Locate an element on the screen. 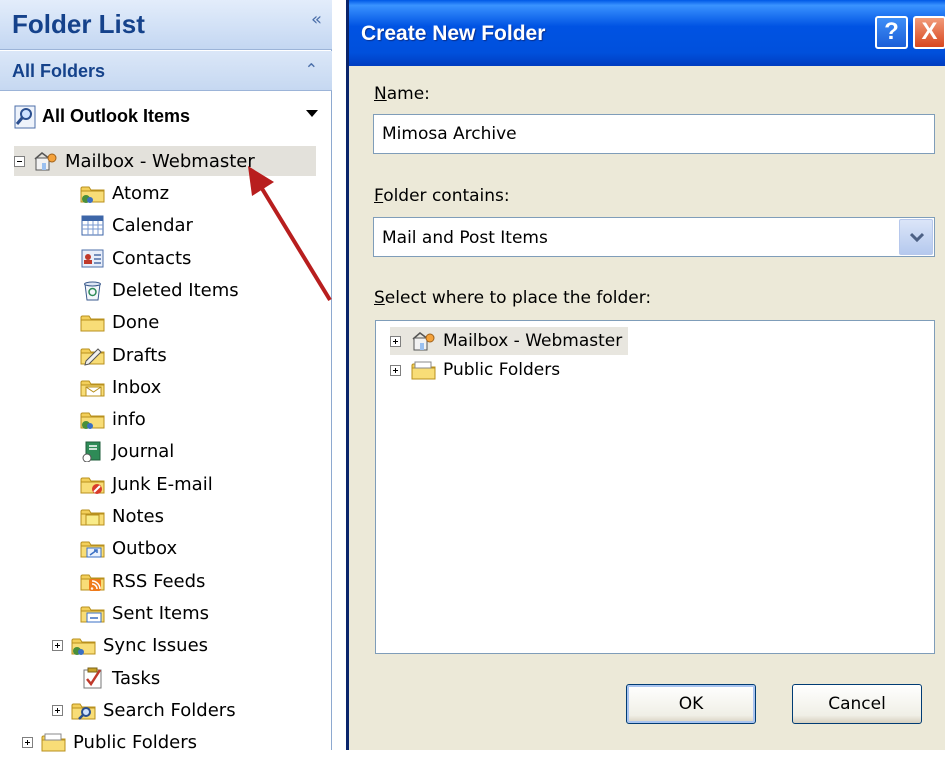 This screenshot has width=945, height=758. tree-item-rss-feeds: RSS Feeds is located at coordinates (142, 581).